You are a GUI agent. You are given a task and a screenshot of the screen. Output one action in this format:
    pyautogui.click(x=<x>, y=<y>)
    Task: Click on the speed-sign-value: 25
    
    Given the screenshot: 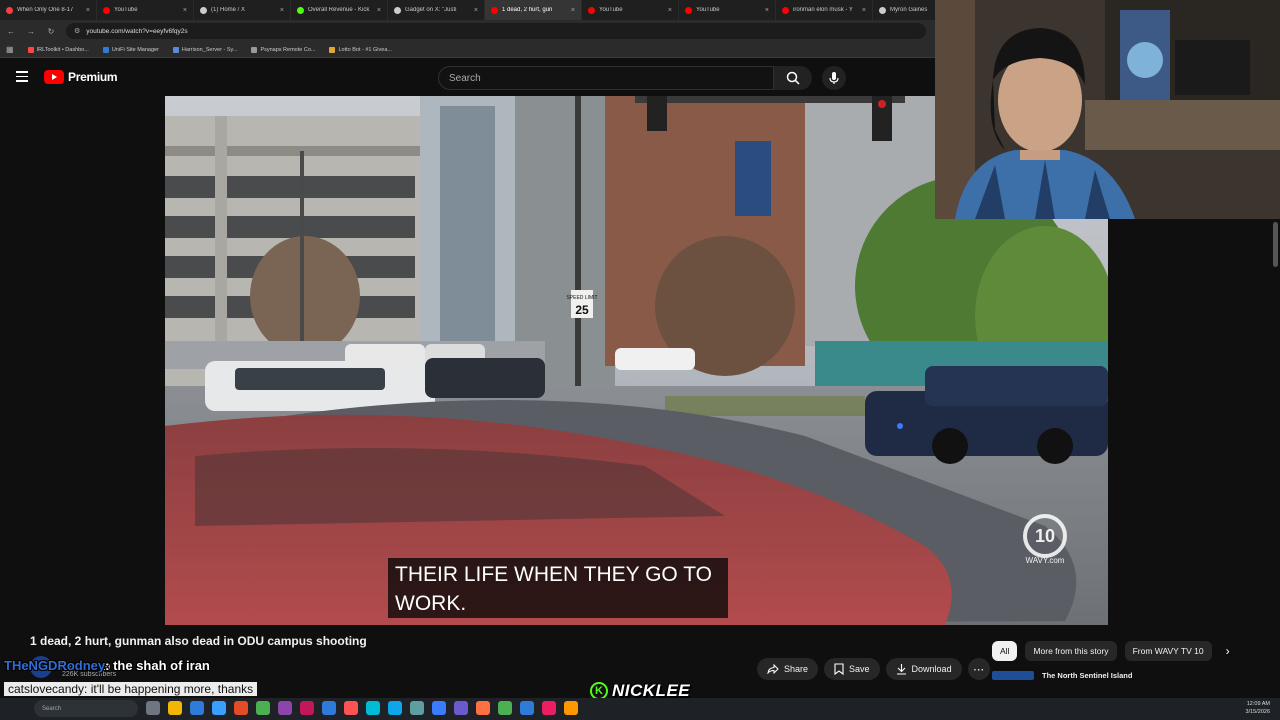 What is the action you would take?
    pyautogui.click(x=582, y=310)
    